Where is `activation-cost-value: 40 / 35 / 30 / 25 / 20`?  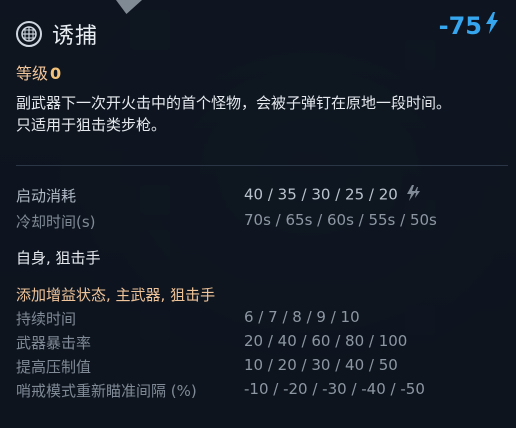 activation-cost-value: 40 / 35 / 30 / 25 / 20 is located at coordinates (321, 194).